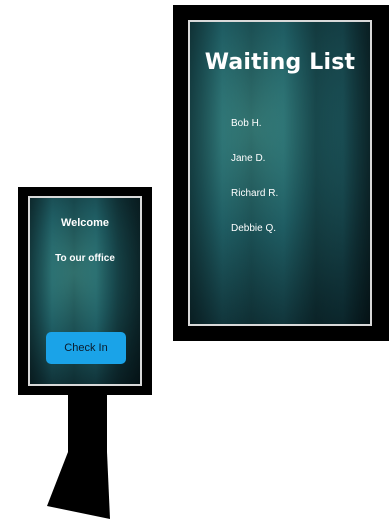  What do you see at coordinates (254, 228) in the screenshot?
I see `waiting-list-item: Debbie Q.` at bounding box center [254, 228].